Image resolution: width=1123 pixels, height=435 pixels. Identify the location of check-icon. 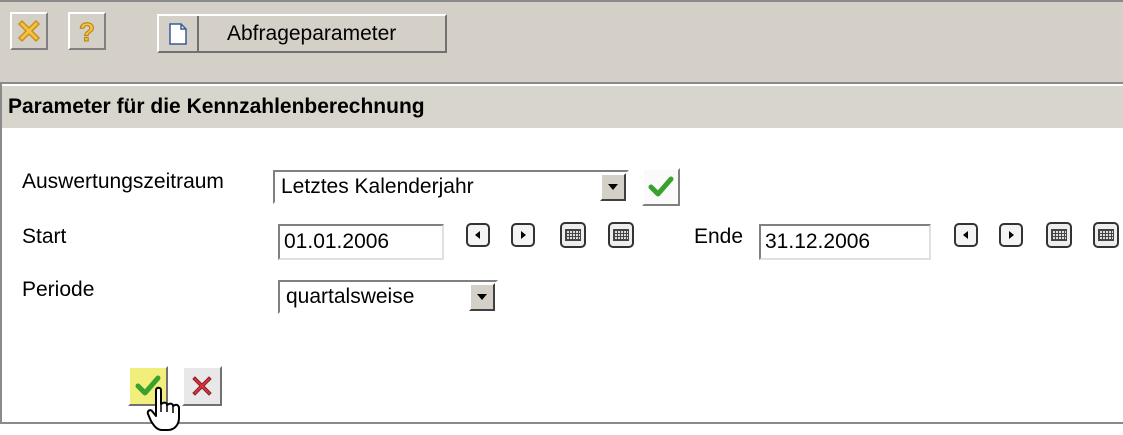
(661, 186).